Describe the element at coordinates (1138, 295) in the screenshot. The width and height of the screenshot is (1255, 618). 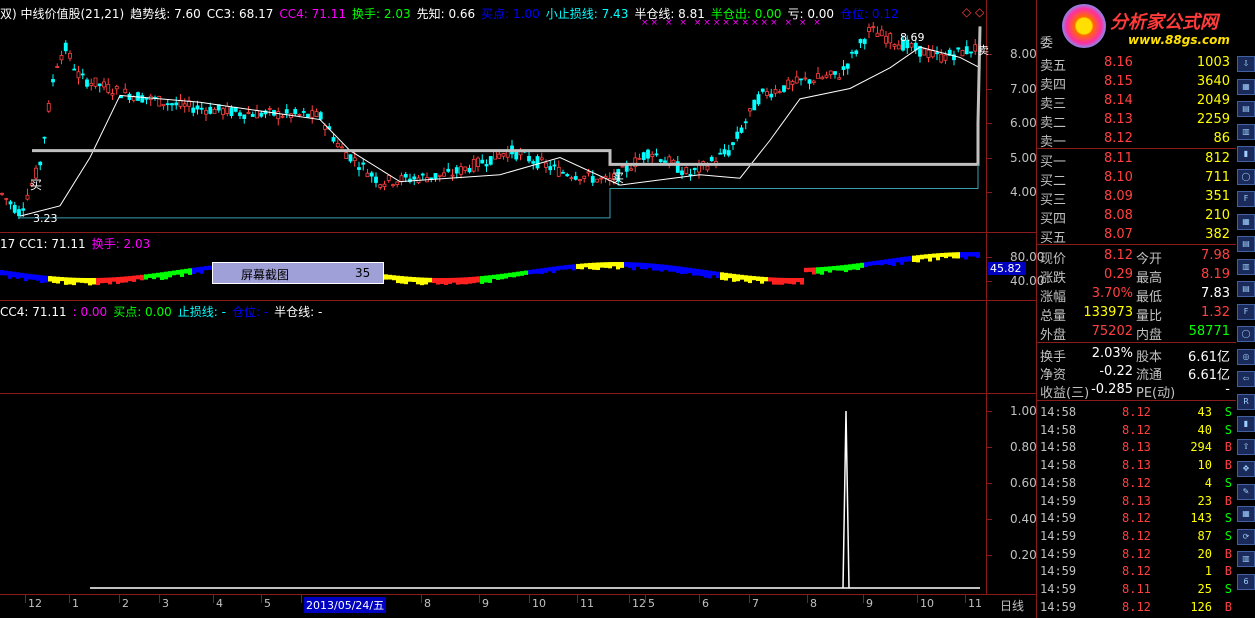
I see `quote-row: 涨幅 3.70% 最低 7.83` at that location.